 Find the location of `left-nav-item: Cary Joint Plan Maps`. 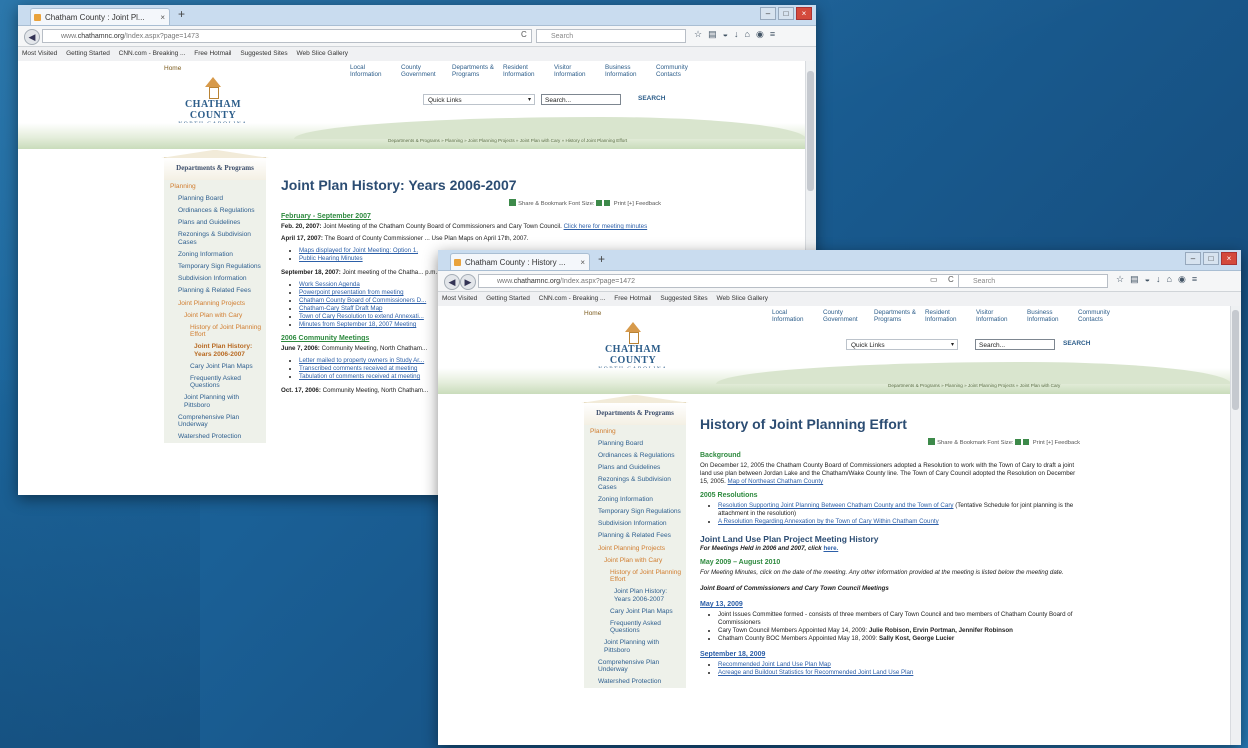

left-nav-item: Cary Joint Plan Maps is located at coordinates (635, 611).